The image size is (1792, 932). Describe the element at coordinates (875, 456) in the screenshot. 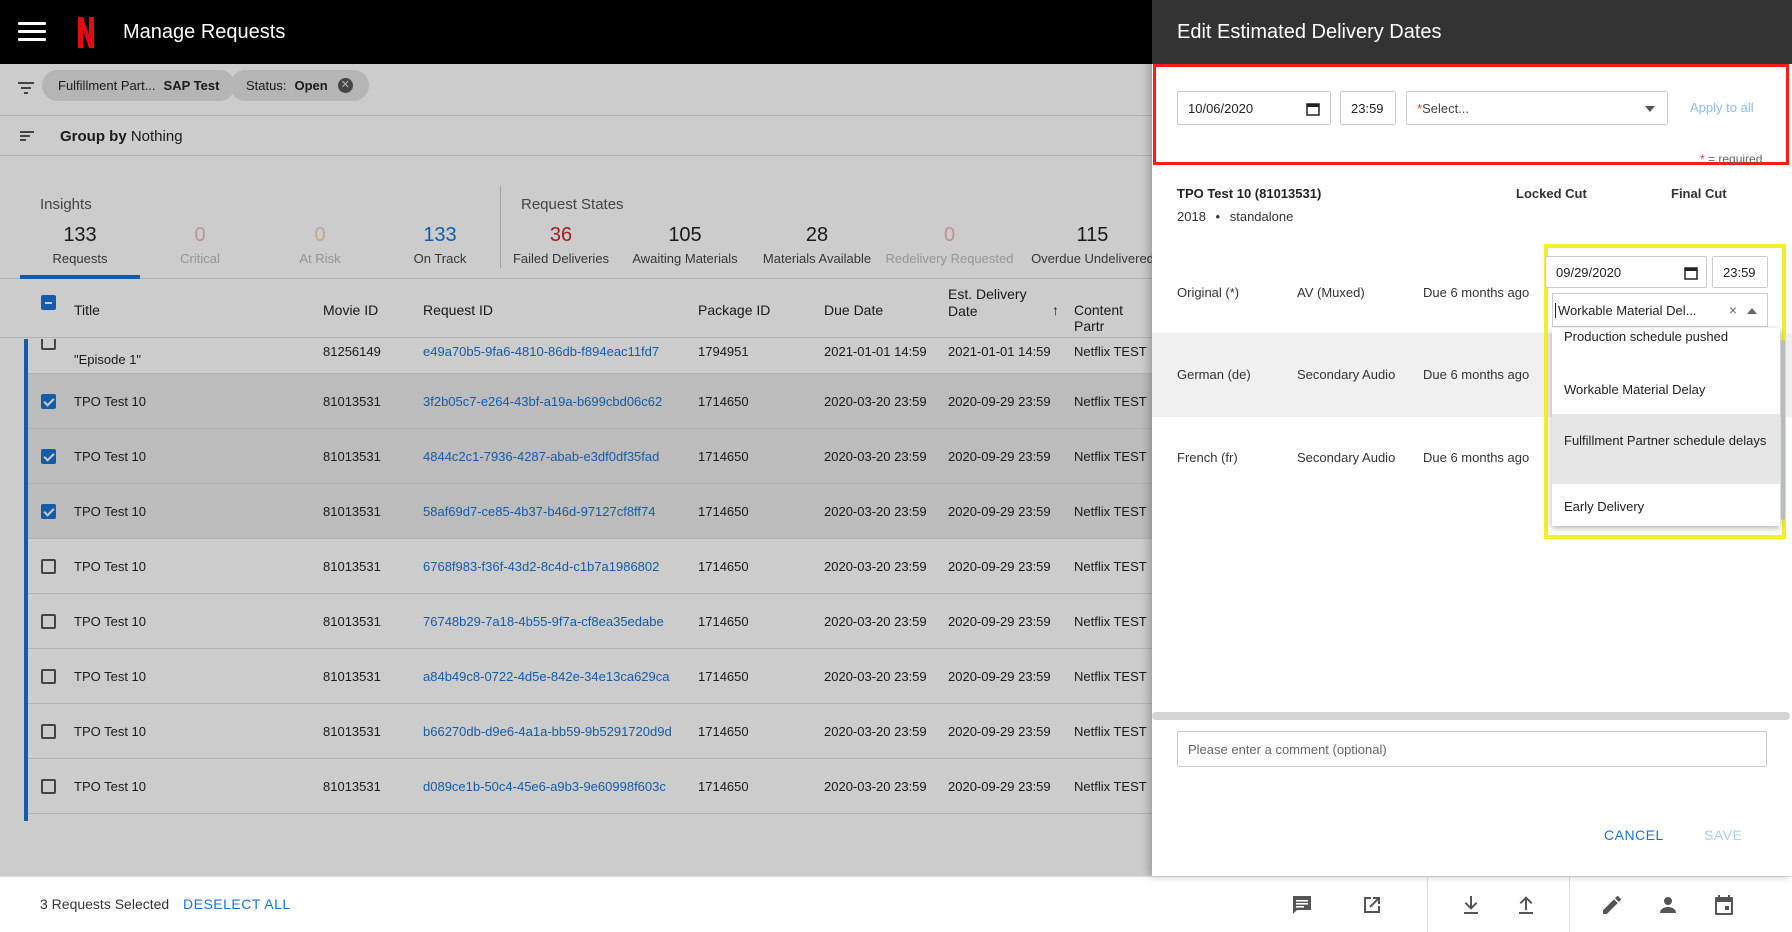

I see `cell-due-date: 2020-03-20 23:59` at that location.